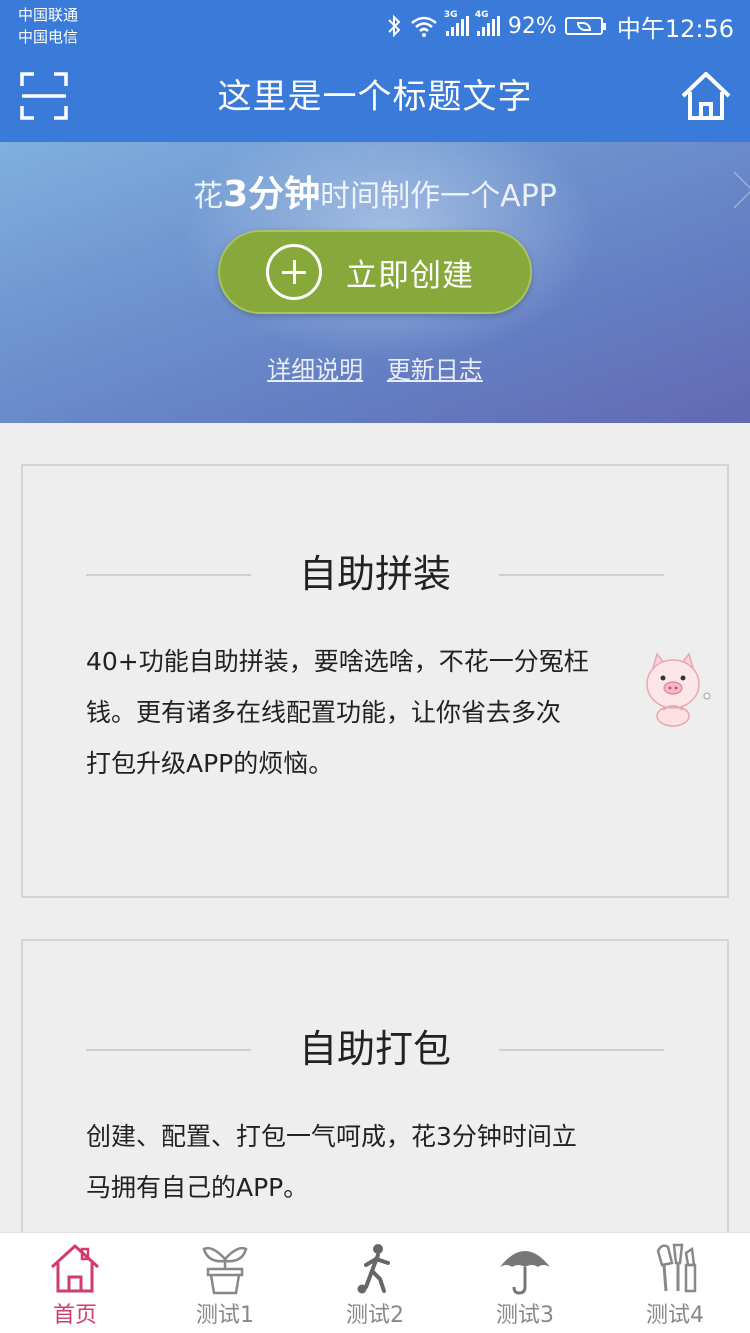 This screenshot has height=1333, width=750. What do you see at coordinates (208, 196) in the screenshot?
I see `tagline-prefix: 花` at bounding box center [208, 196].